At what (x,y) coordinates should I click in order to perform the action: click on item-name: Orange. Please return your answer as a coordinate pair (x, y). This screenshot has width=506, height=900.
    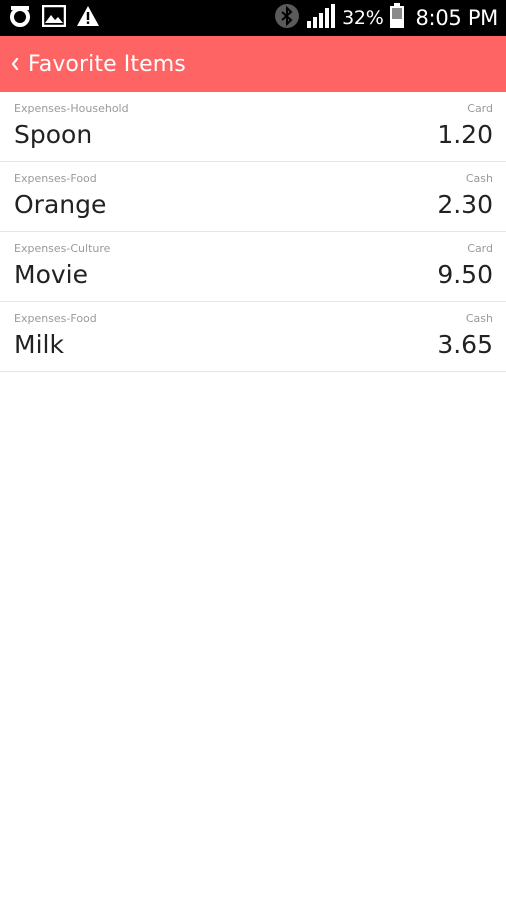
    Looking at the image, I should click on (60, 204).